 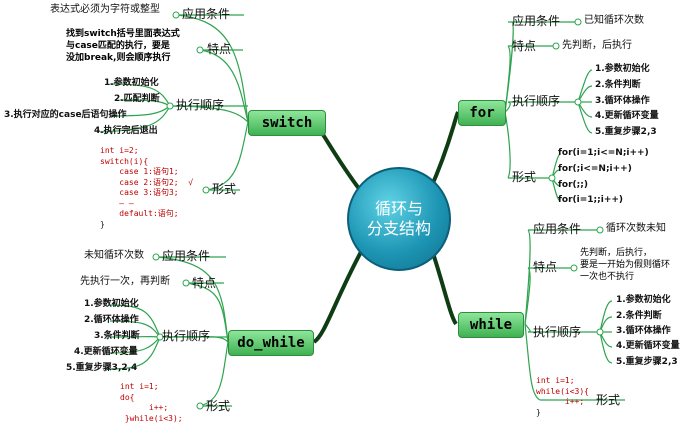 I want to click on for-step-3: 3.循环体操作, so click(x=622, y=101).